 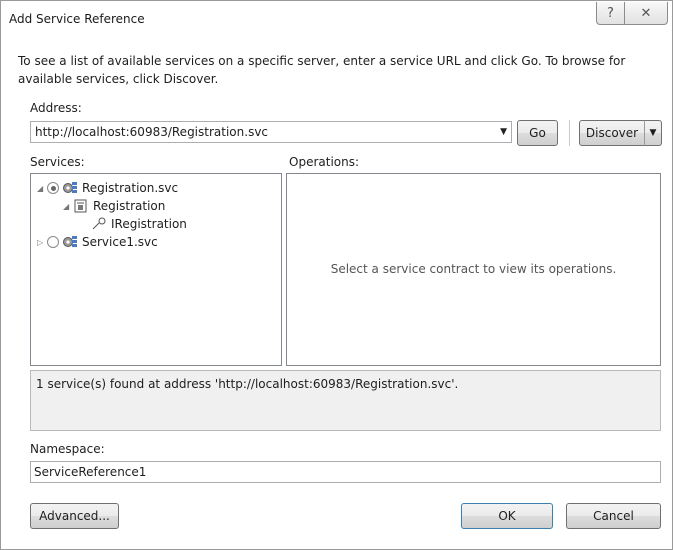 I want to click on namespace-value: ServiceReference1, so click(x=90, y=472).